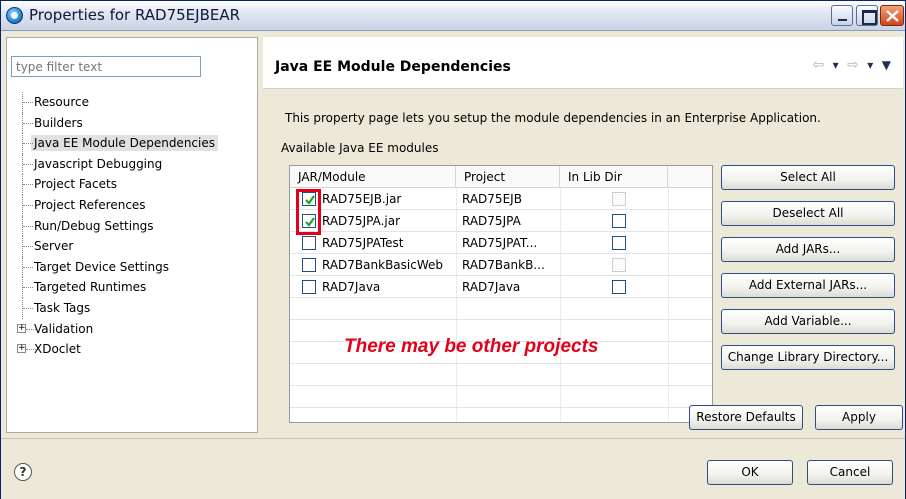  I want to click on dialog-button-bar: ? OK Cancel, so click(453, 468).